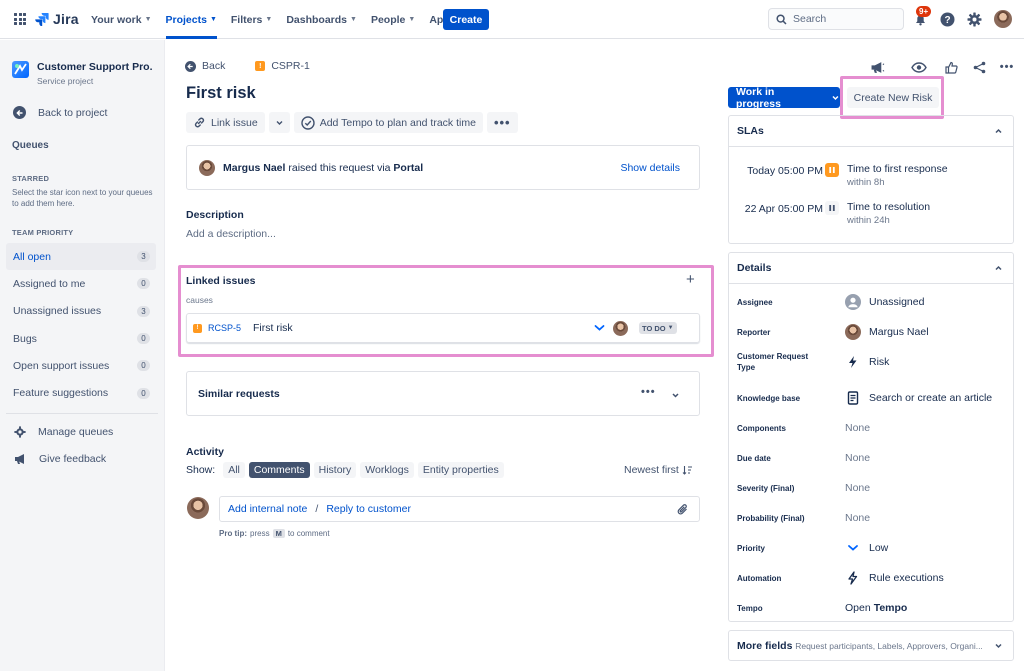  Describe the element at coordinates (190, 66) in the screenshot. I see `arrow-left-icon` at that location.